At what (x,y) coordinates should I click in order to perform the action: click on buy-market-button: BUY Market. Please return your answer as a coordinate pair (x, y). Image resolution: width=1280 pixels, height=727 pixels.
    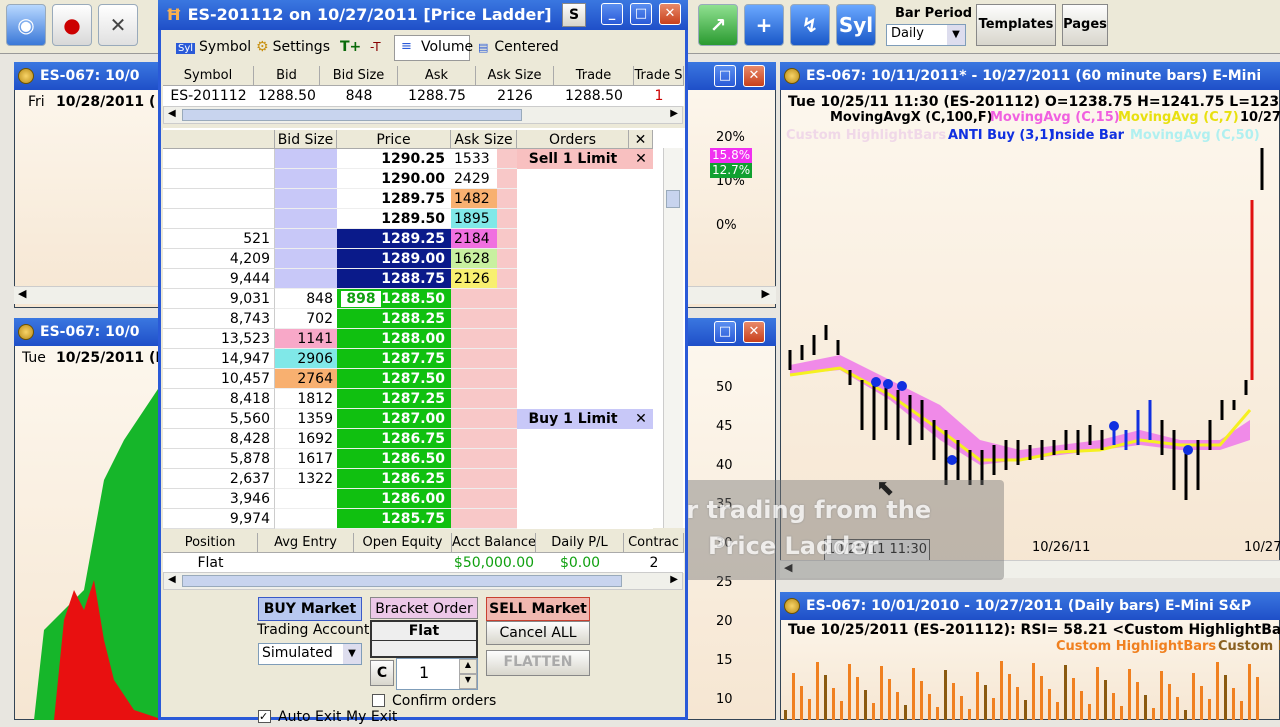
    Looking at the image, I should click on (310, 609).